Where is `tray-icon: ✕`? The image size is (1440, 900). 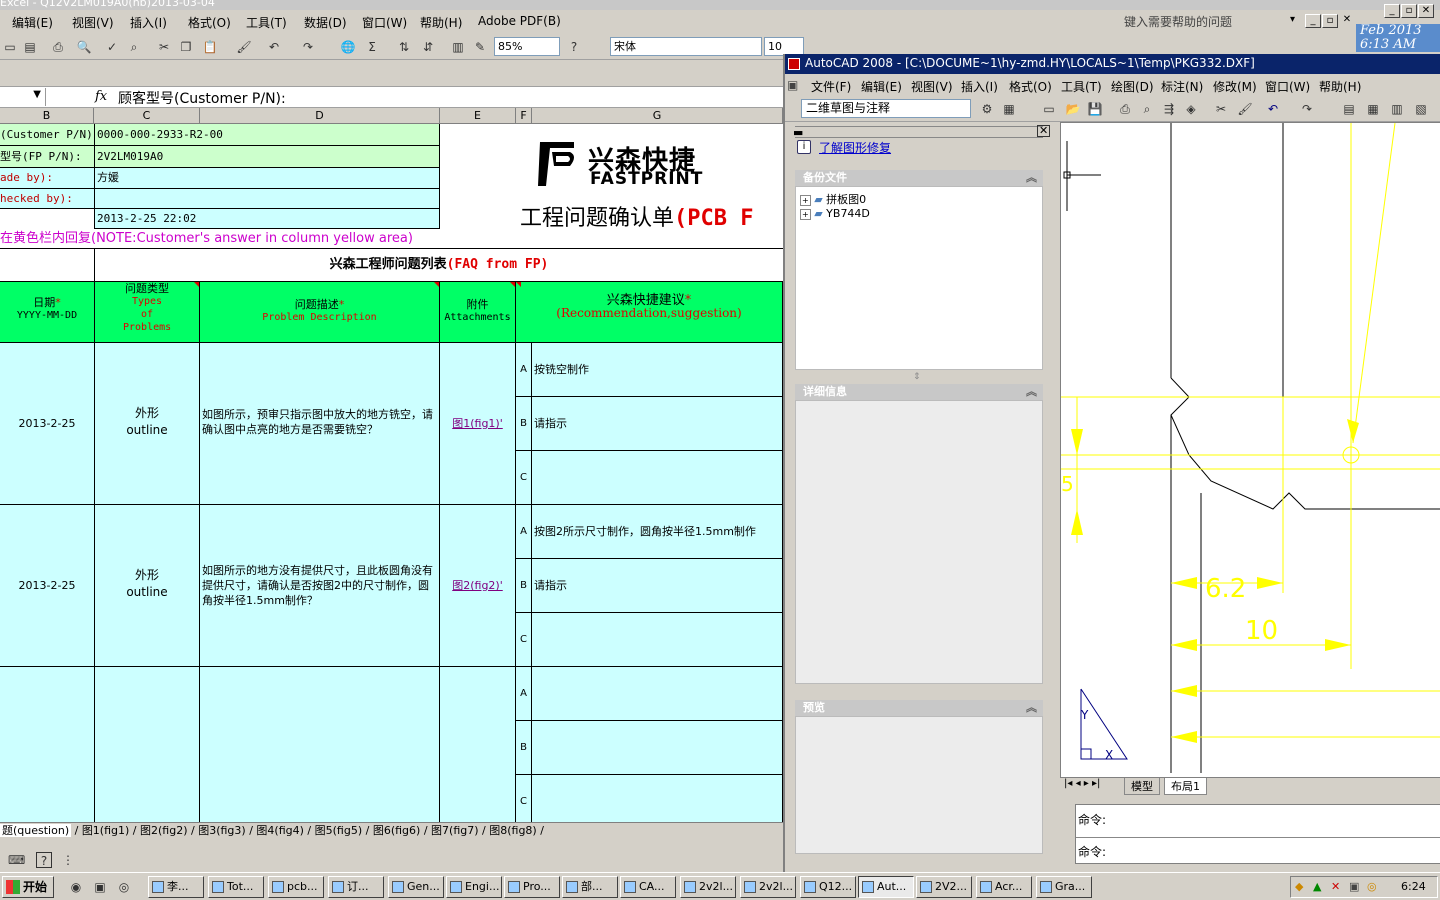
tray-icon: ✕ is located at coordinates (1335, 887).